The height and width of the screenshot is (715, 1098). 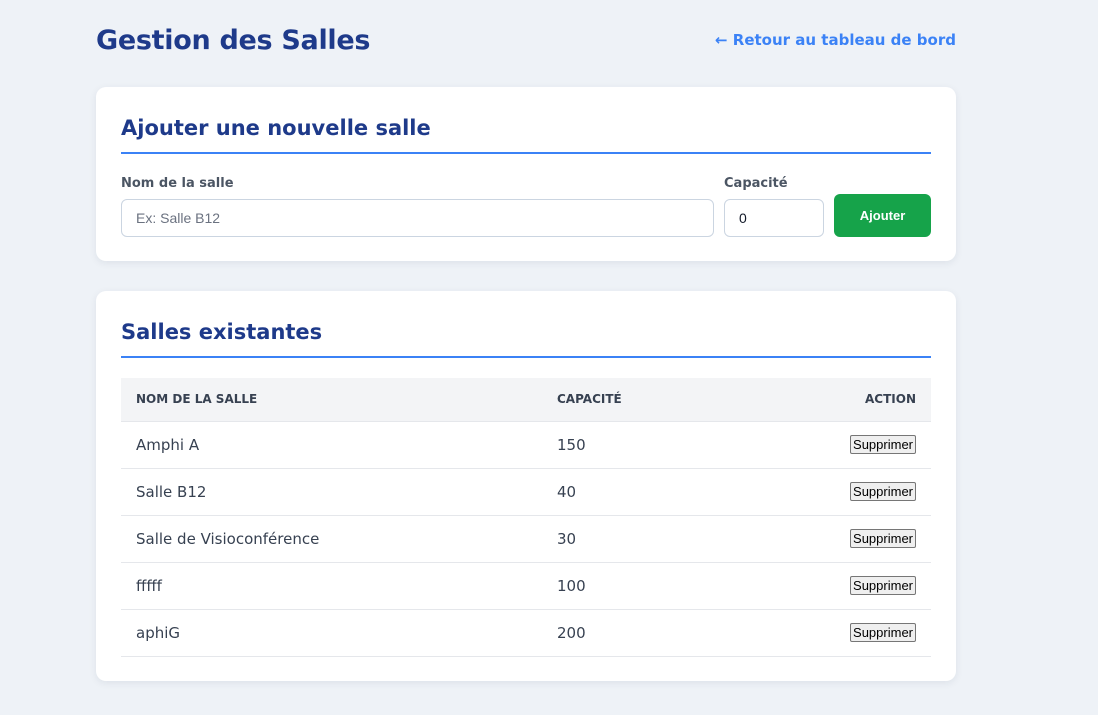 What do you see at coordinates (526, 324) in the screenshot?
I see `rooms-list-title: Salles existantes` at bounding box center [526, 324].